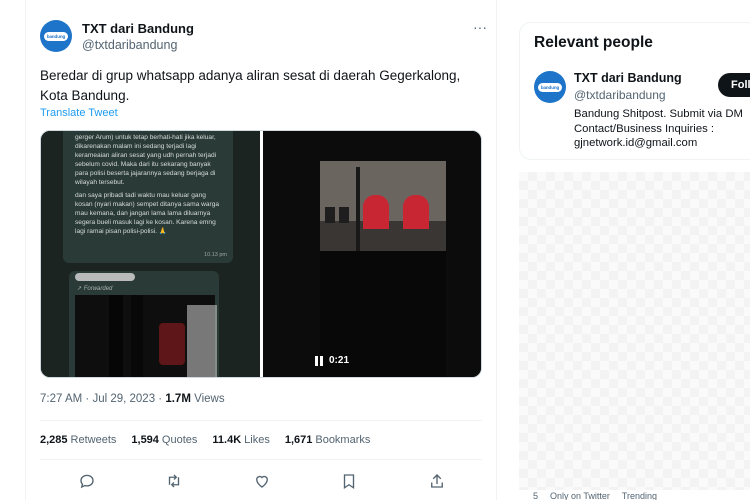 Image resolution: width=750 pixels, height=500 pixels. What do you see at coordinates (105, 277) in the screenshot?
I see `redacted-bar` at bounding box center [105, 277].